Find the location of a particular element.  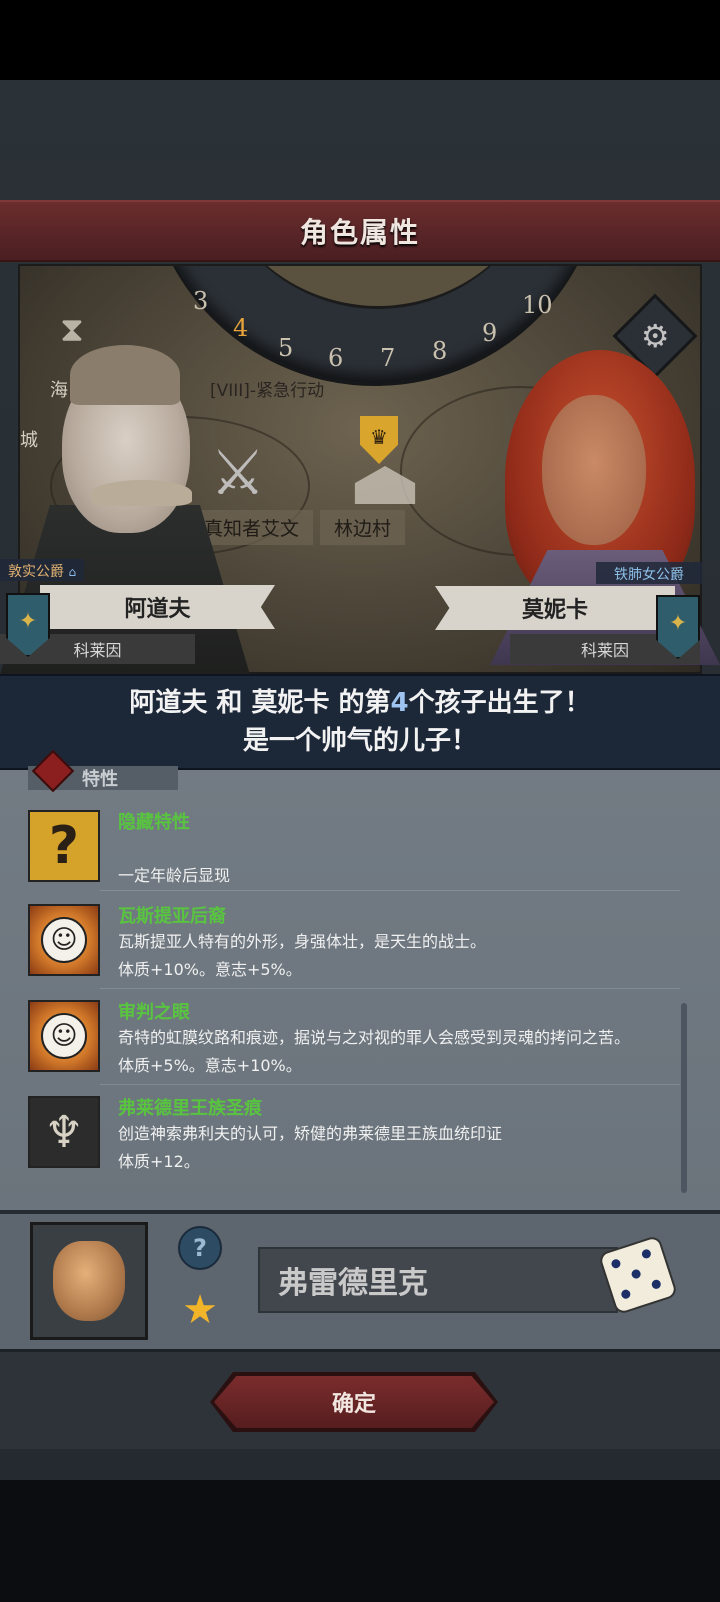

traits-scrollbar is located at coordinates (684, 1098).